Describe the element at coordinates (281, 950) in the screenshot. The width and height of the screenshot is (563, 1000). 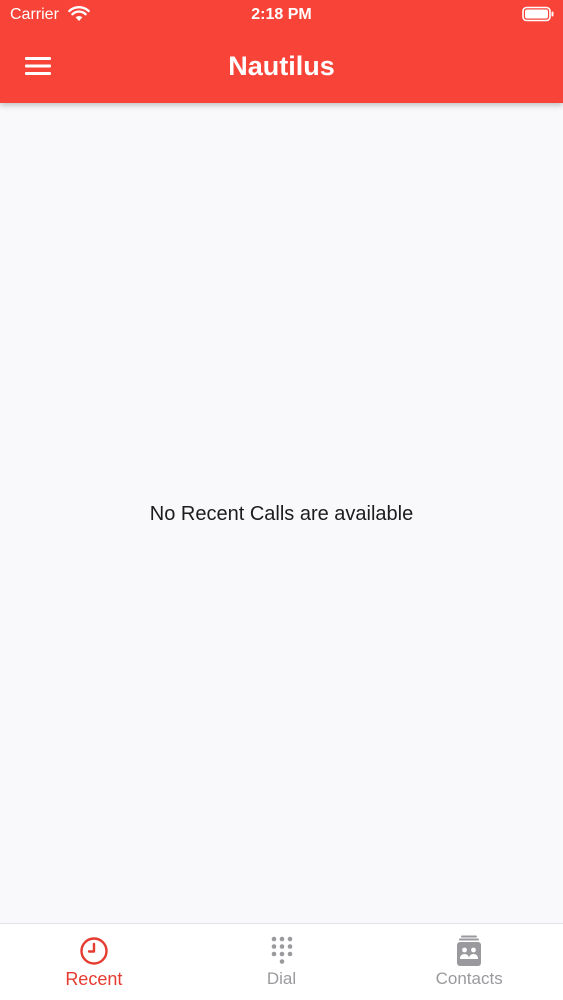
I see `dialpad-icon` at that location.